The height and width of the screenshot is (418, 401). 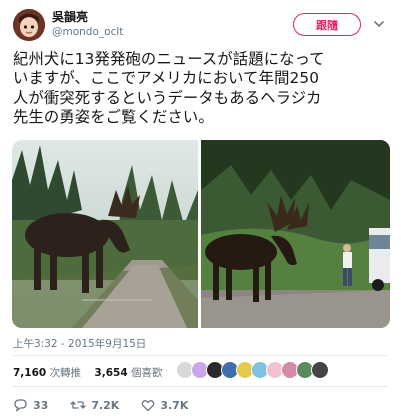 What do you see at coordinates (113, 117) in the screenshot?
I see `tweet-text-line: 先生の勇姿をご覧ください。` at bounding box center [113, 117].